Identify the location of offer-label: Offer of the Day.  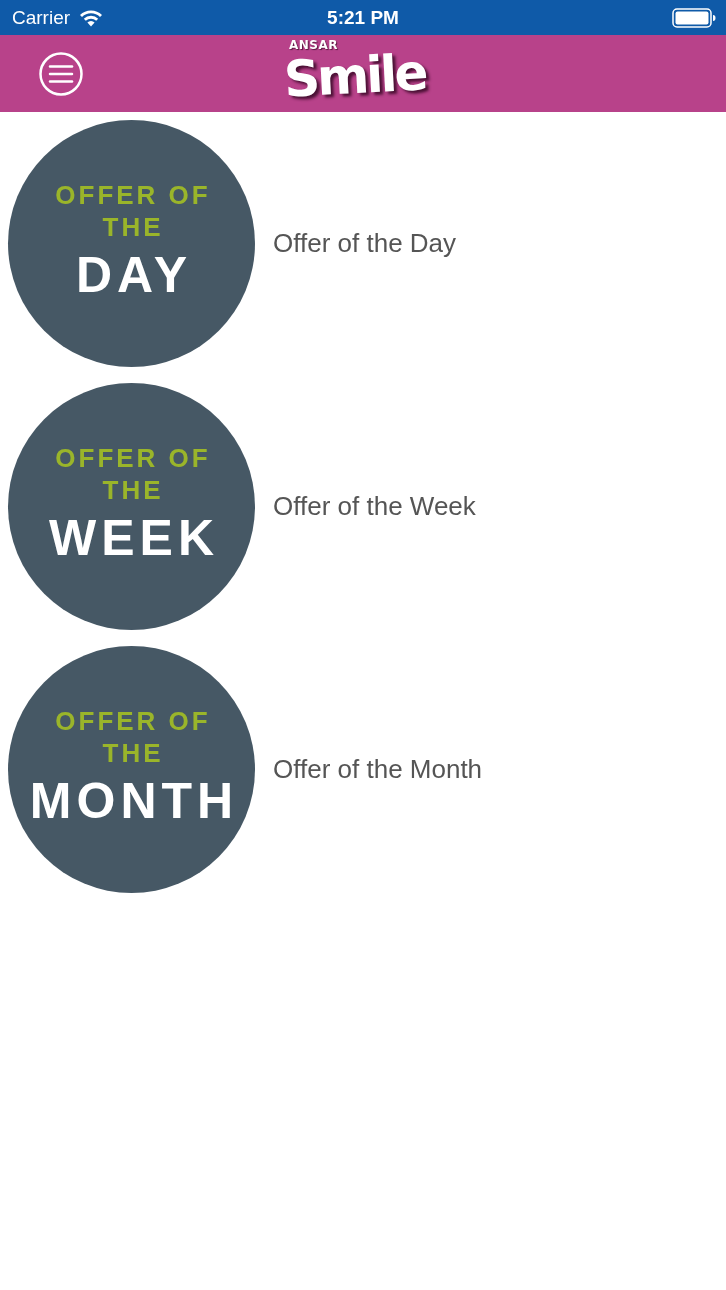
(365, 243).